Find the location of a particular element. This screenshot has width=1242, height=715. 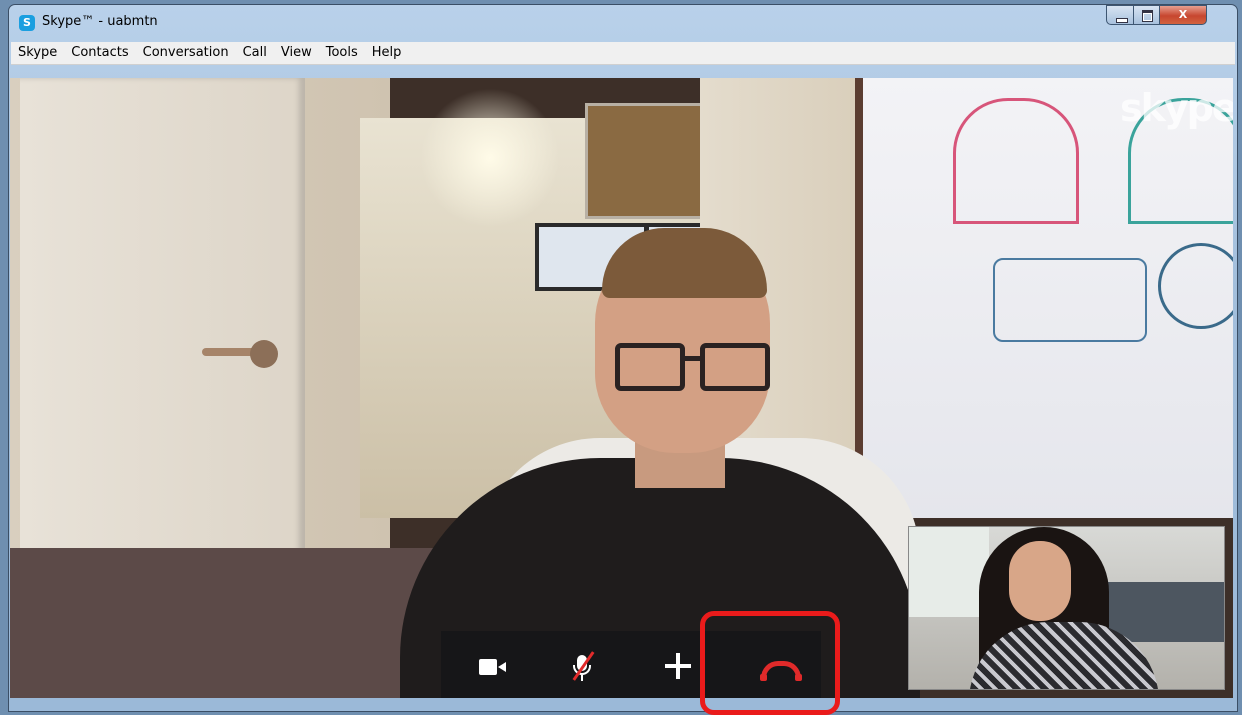

close-button: X is located at coordinates (1183, 15).